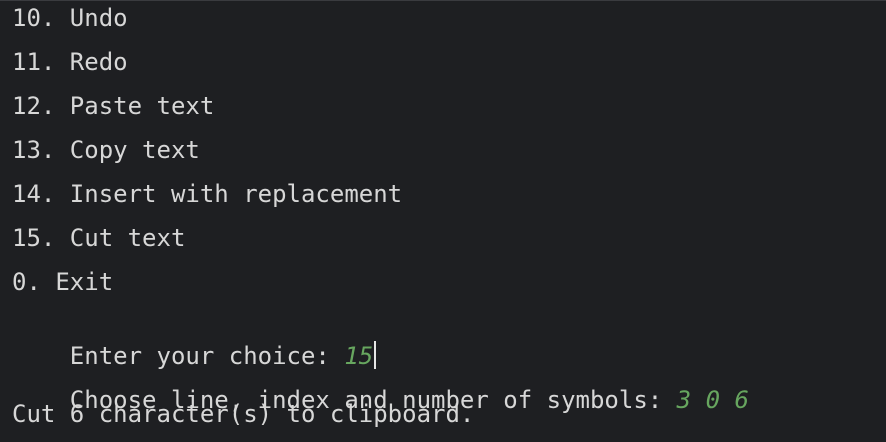 The width and height of the screenshot is (886, 442). I want to click on menu-item-cut-text: 15. Cut text, so click(99, 238).